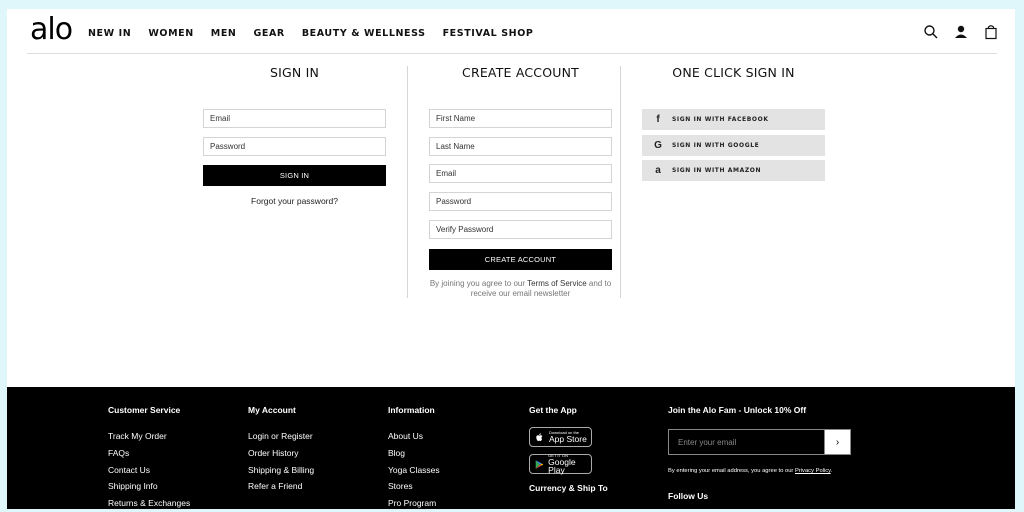 This screenshot has width=1024, height=512. I want to click on nav-beauty-wellness: BEAUTY & WELLNESS, so click(364, 33).